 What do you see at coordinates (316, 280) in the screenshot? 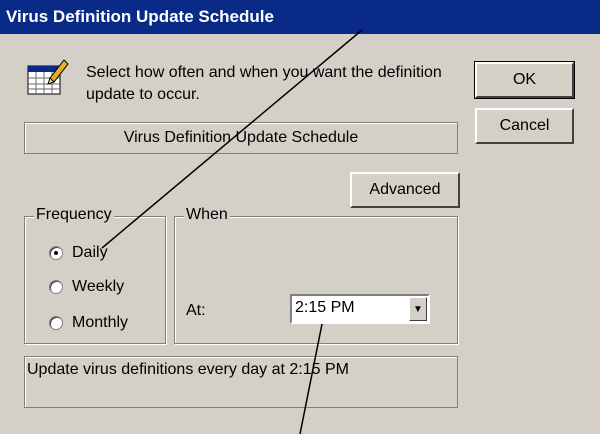
I see `when-group` at bounding box center [316, 280].